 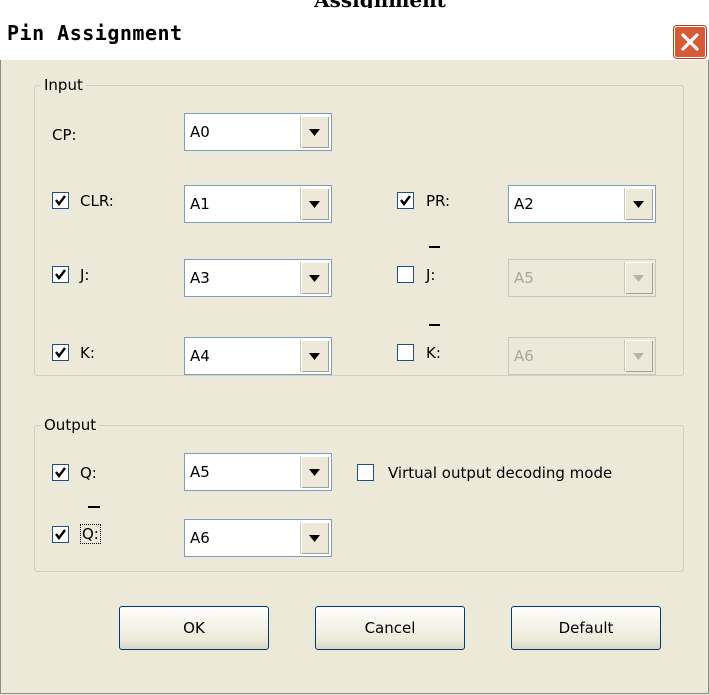 I want to click on k-label: K:, so click(x=87, y=353).